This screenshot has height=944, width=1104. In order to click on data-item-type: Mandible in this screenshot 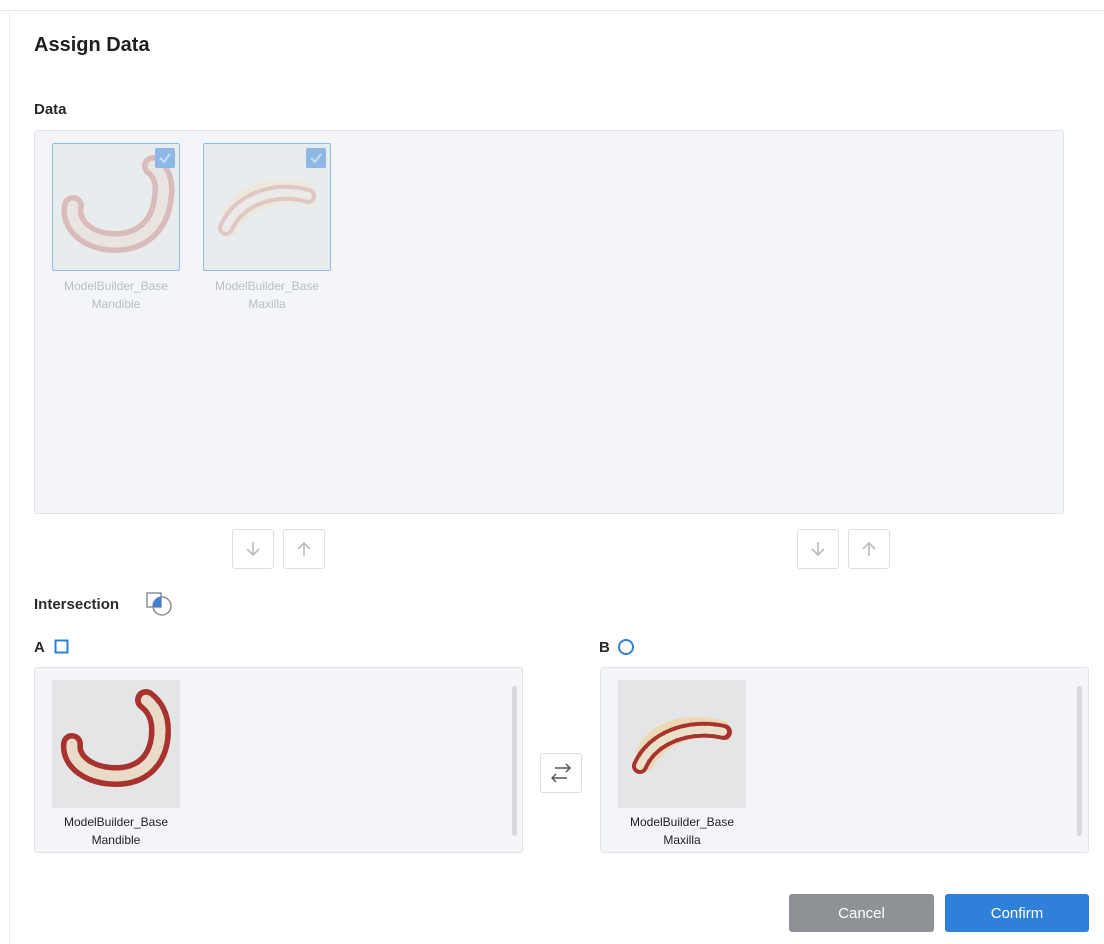, I will do `click(116, 304)`.